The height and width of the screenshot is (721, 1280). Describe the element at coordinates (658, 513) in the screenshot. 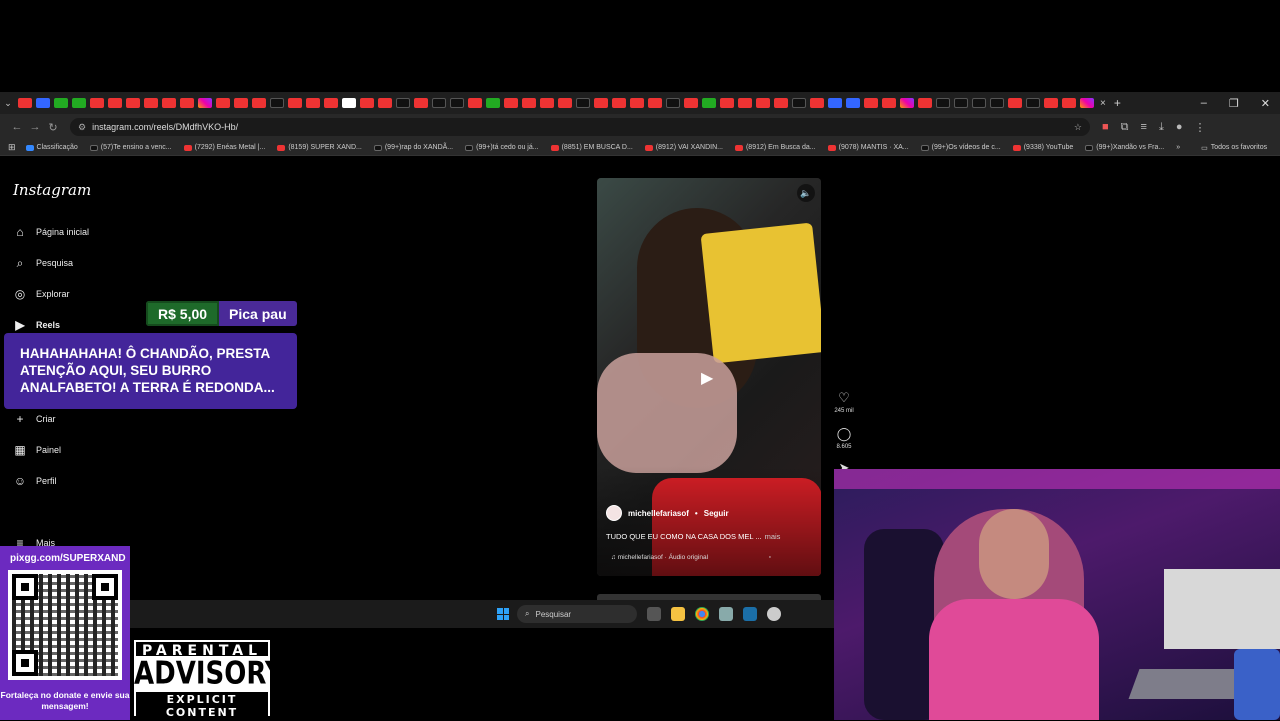

I see `reel-username: michellefariasof` at that location.